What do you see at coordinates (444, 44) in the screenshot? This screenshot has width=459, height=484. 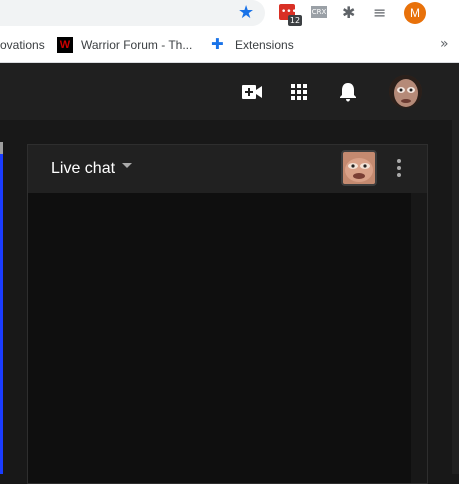 I see `bookmarks-overflow-icon: »` at bounding box center [444, 44].